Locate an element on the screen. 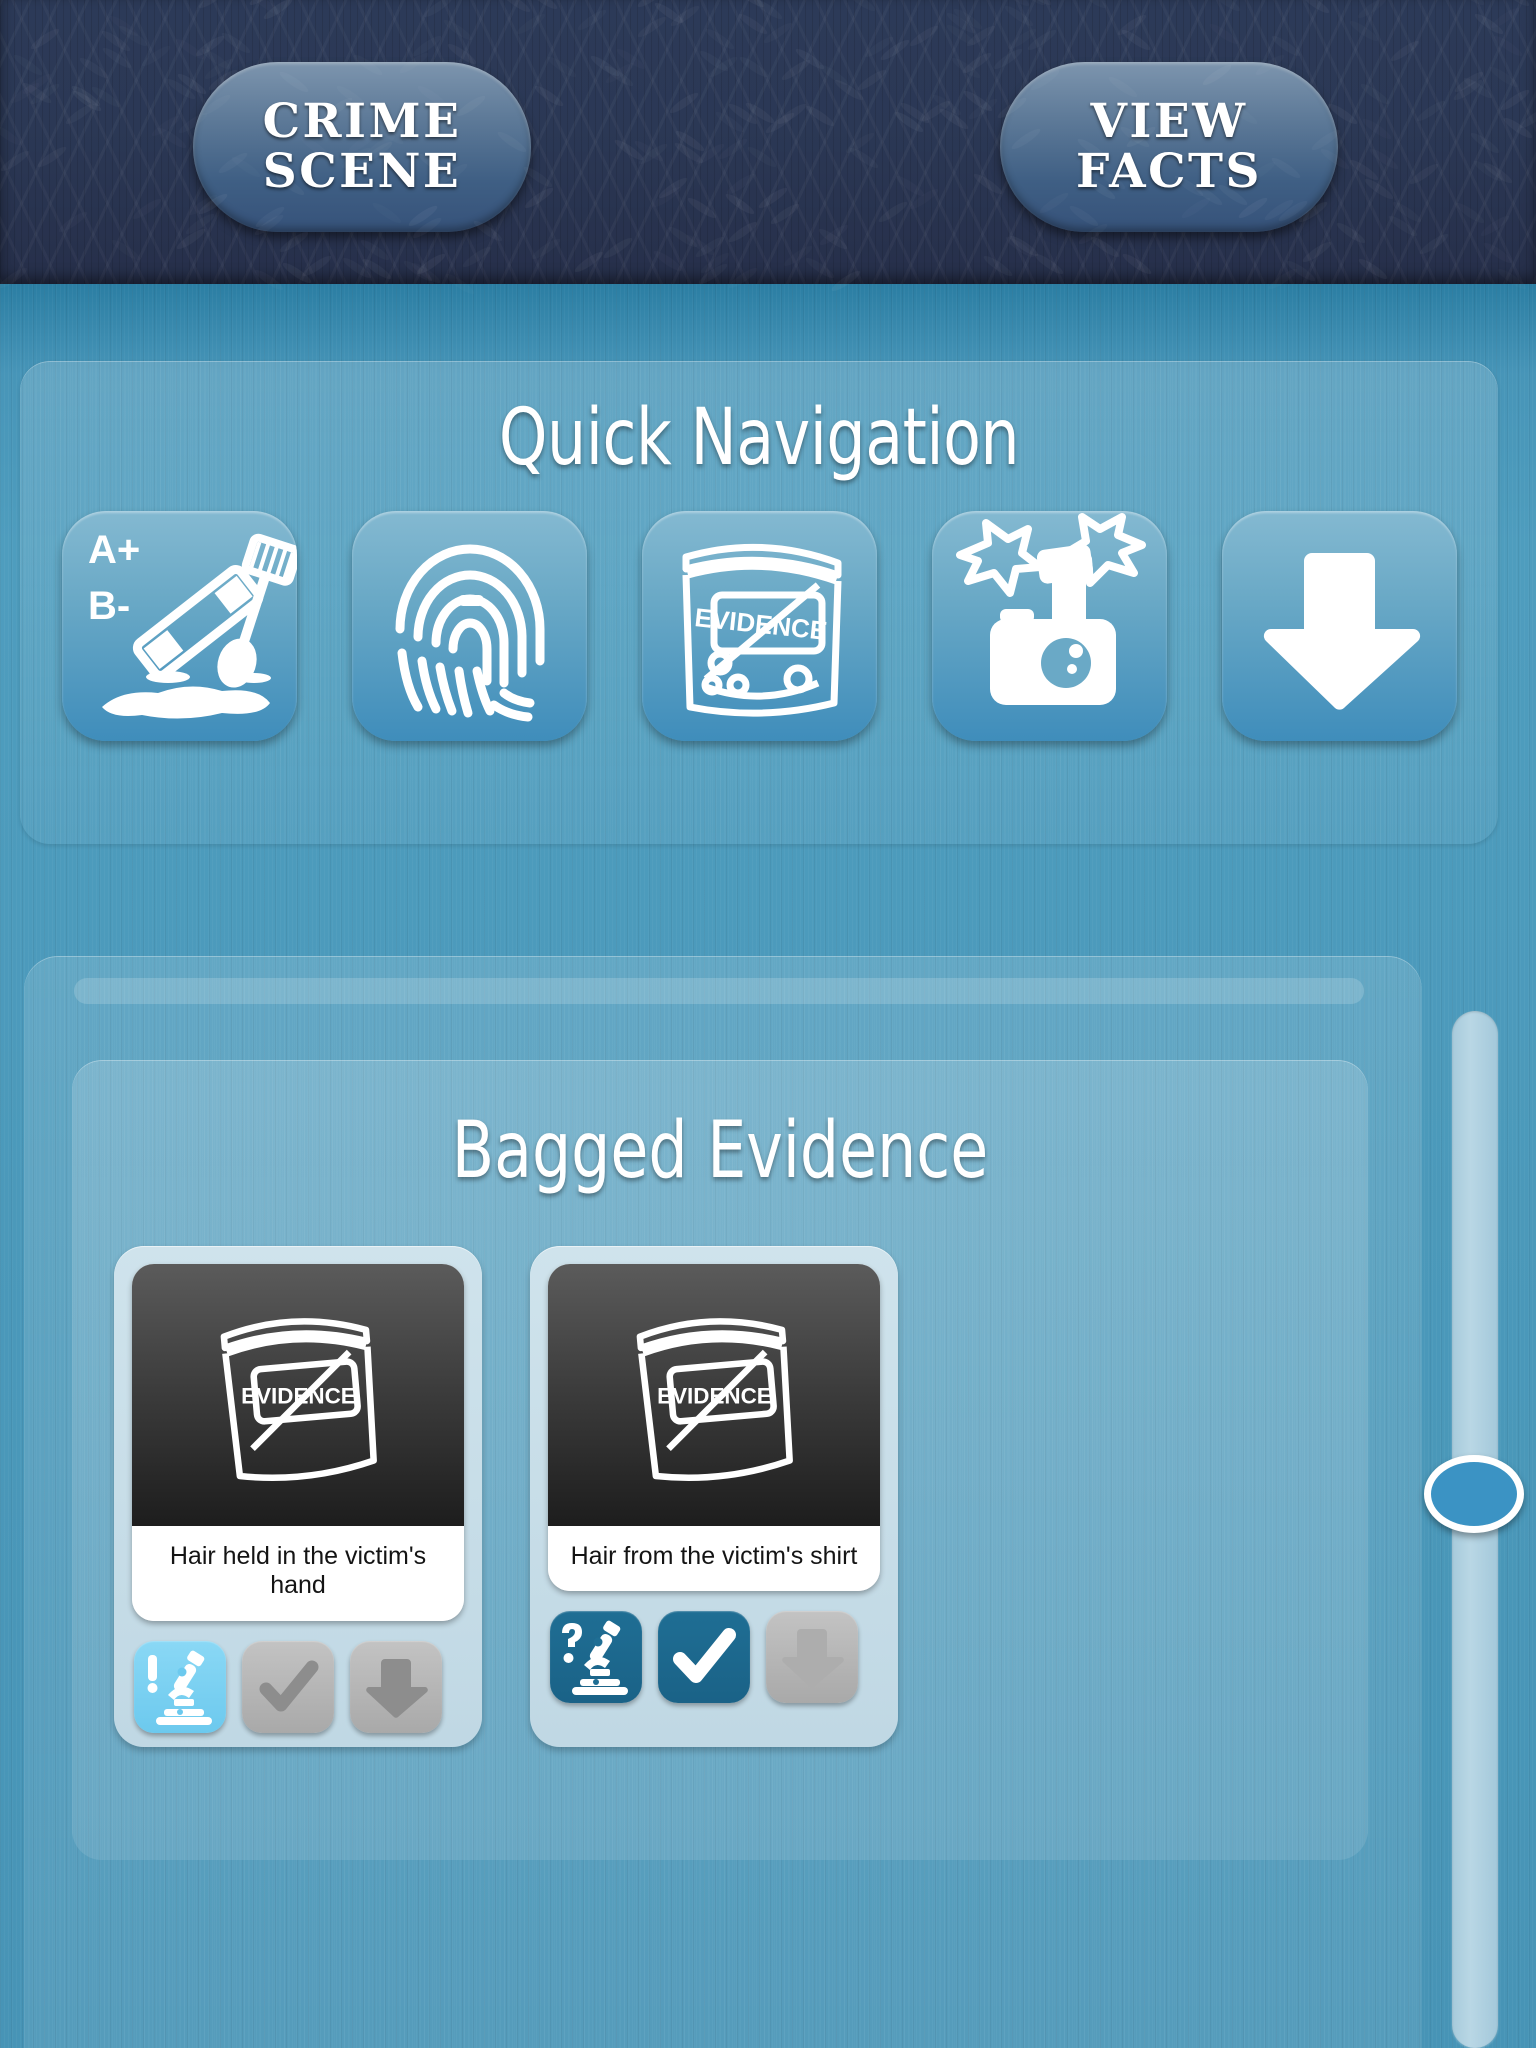 Image resolution: width=1536 pixels, height=2048 pixels. evidence-card-inner: EVIDENCE Hair held in the victim's hand is located at coordinates (298, 1442).